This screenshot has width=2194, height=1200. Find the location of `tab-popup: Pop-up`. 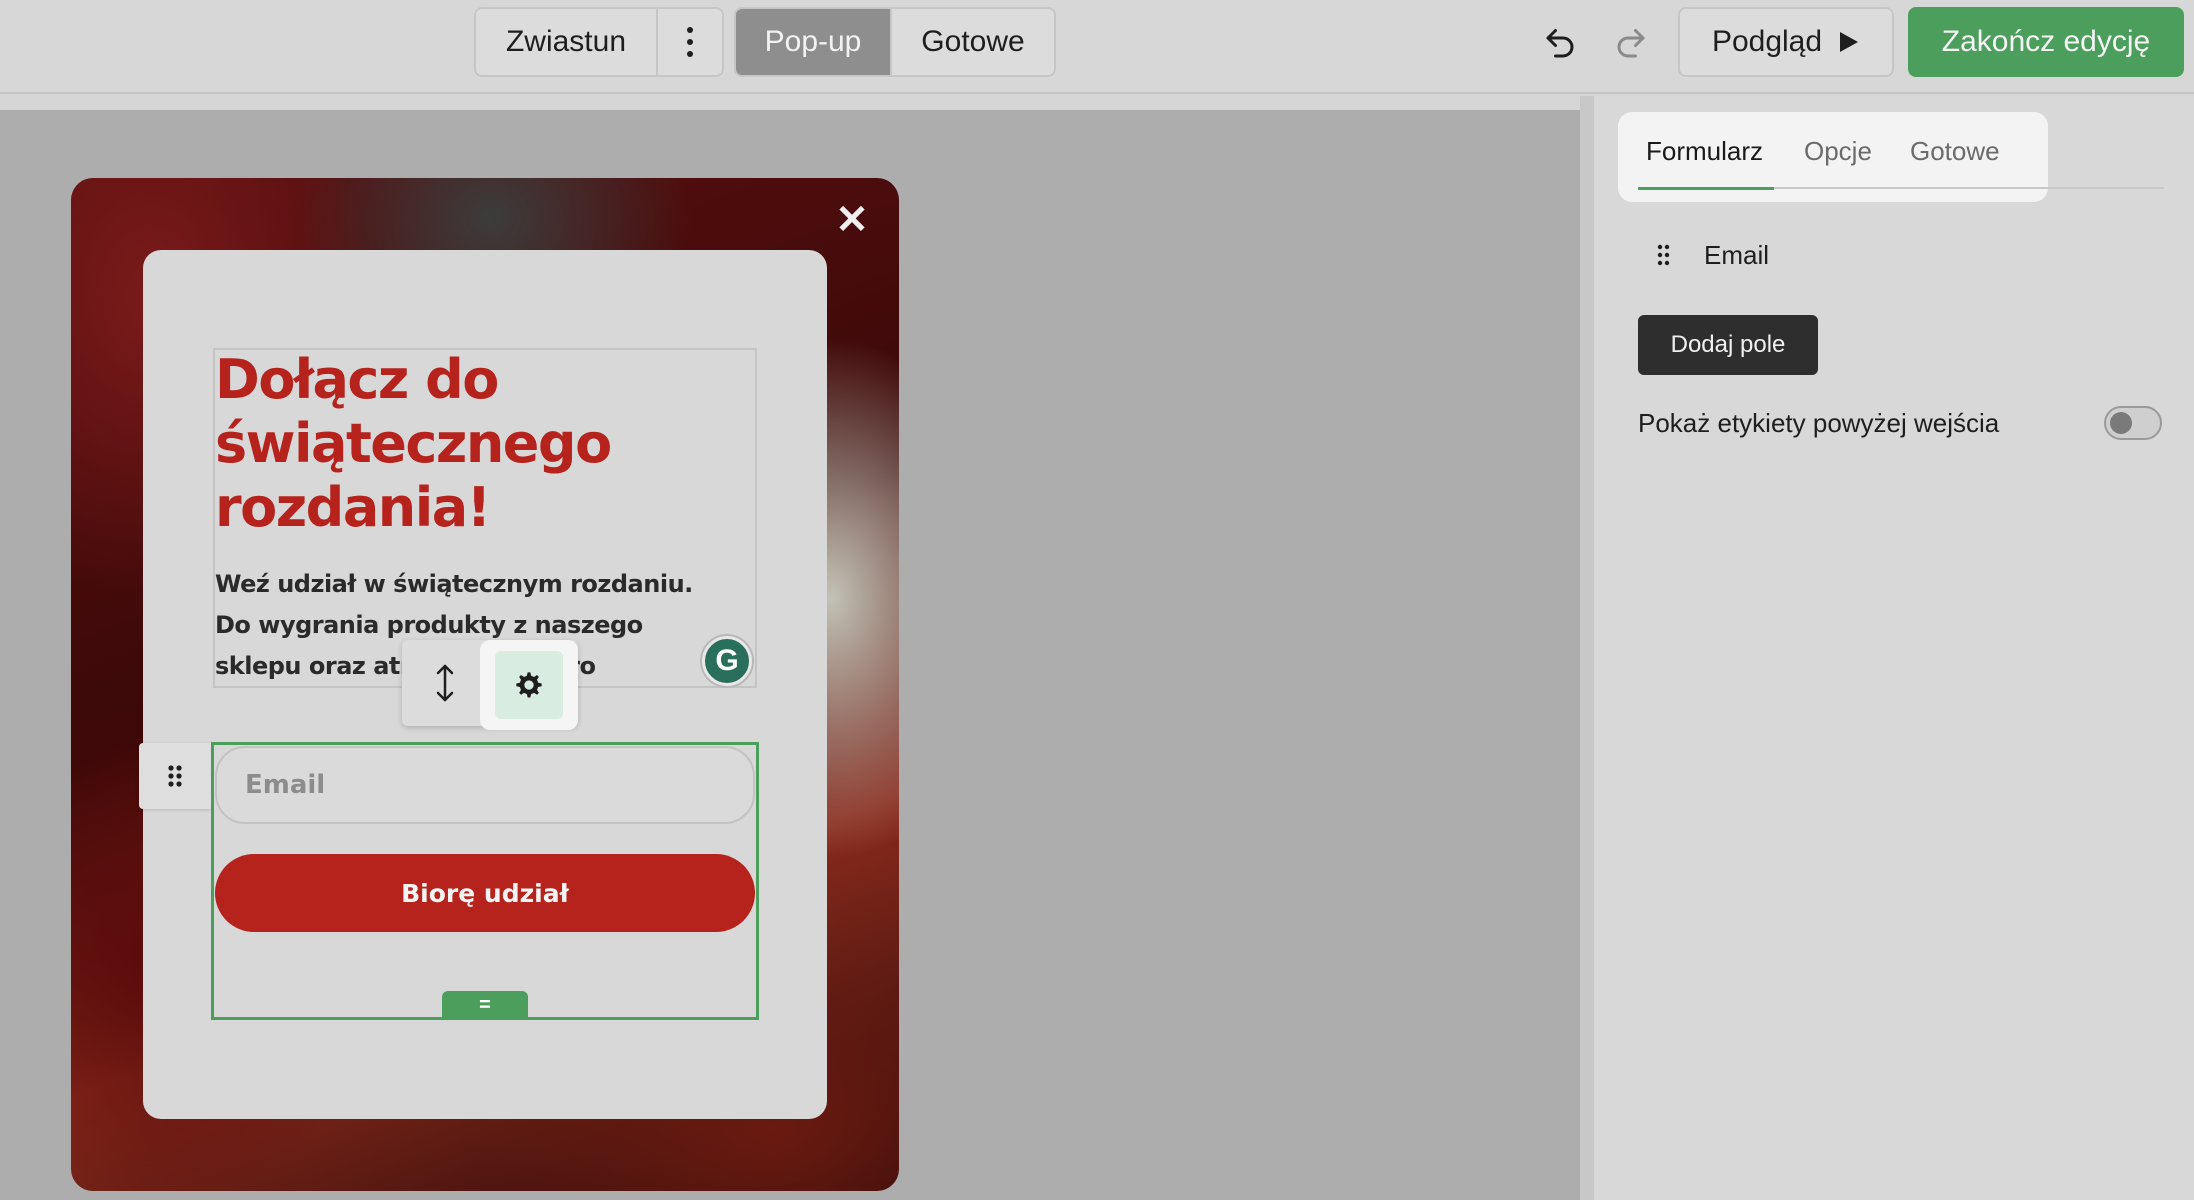

tab-popup: Pop-up is located at coordinates (813, 42).